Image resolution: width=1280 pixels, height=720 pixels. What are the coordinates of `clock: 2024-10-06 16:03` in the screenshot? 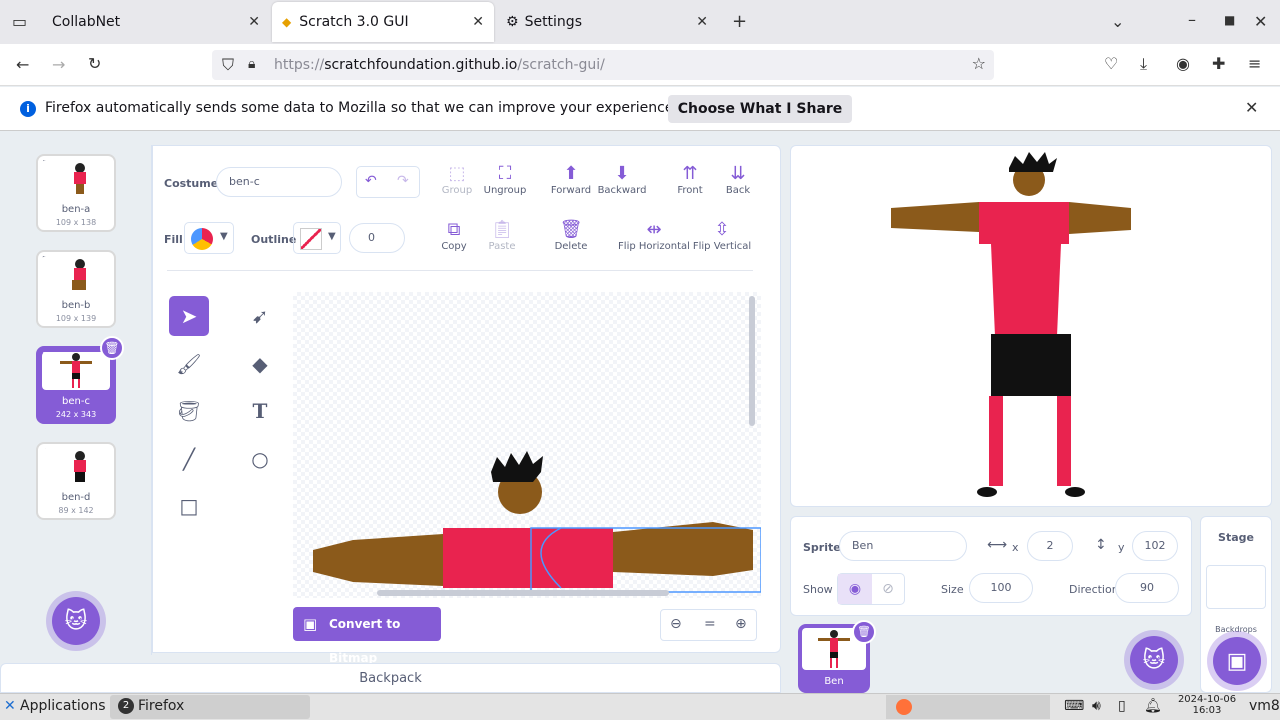 It's located at (1207, 705).